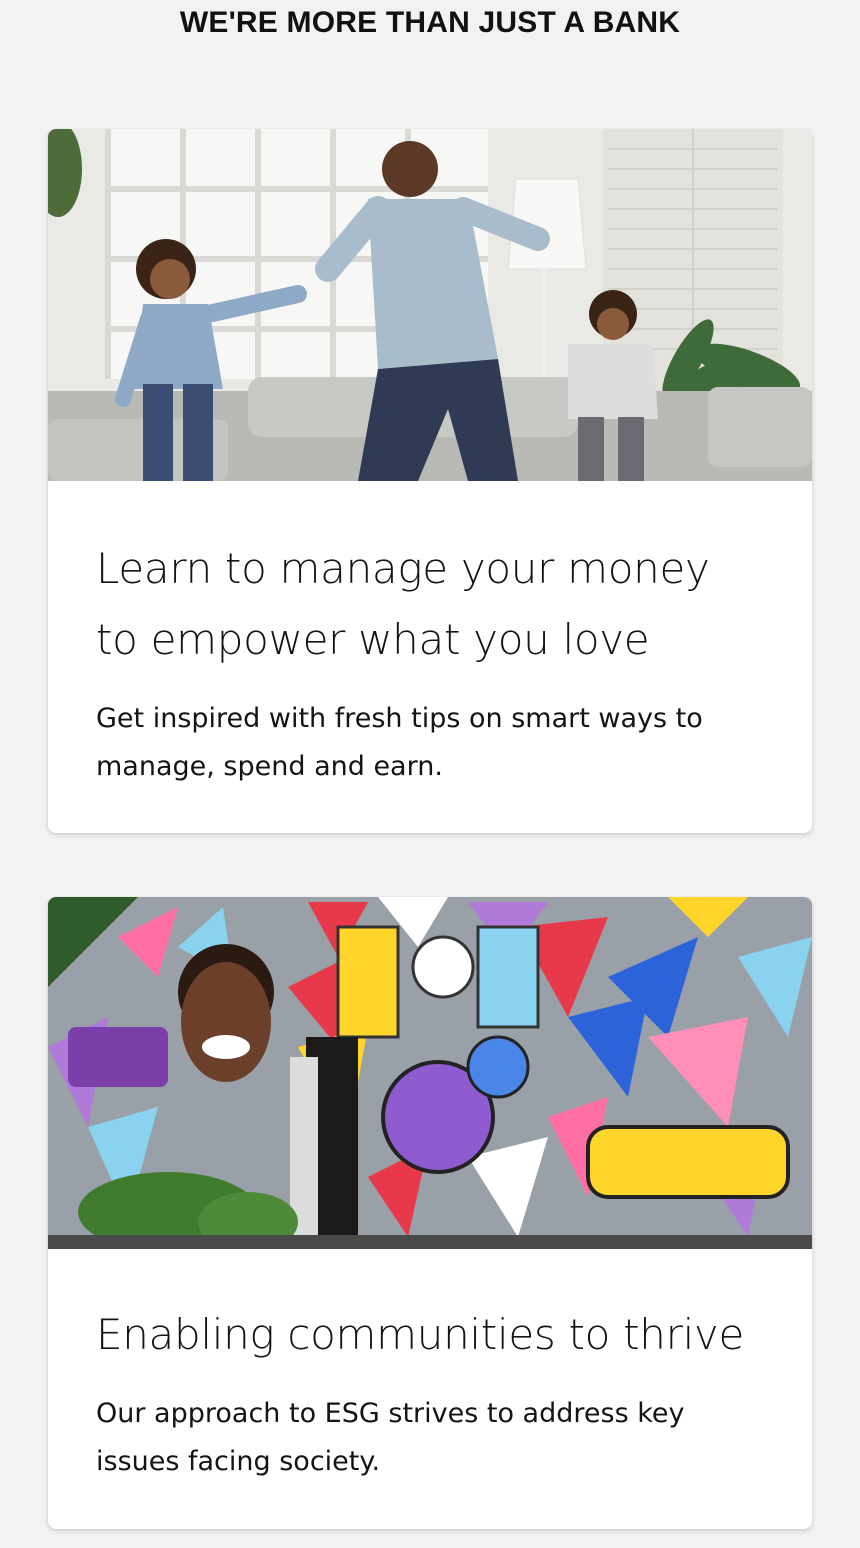 The width and height of the screenshot is (860, 1548). What do you see at coordinates (430, 1334) in the screenshot?
I see `card-heading: Enabling communities to thrive` at bounding box center [430, 1334].